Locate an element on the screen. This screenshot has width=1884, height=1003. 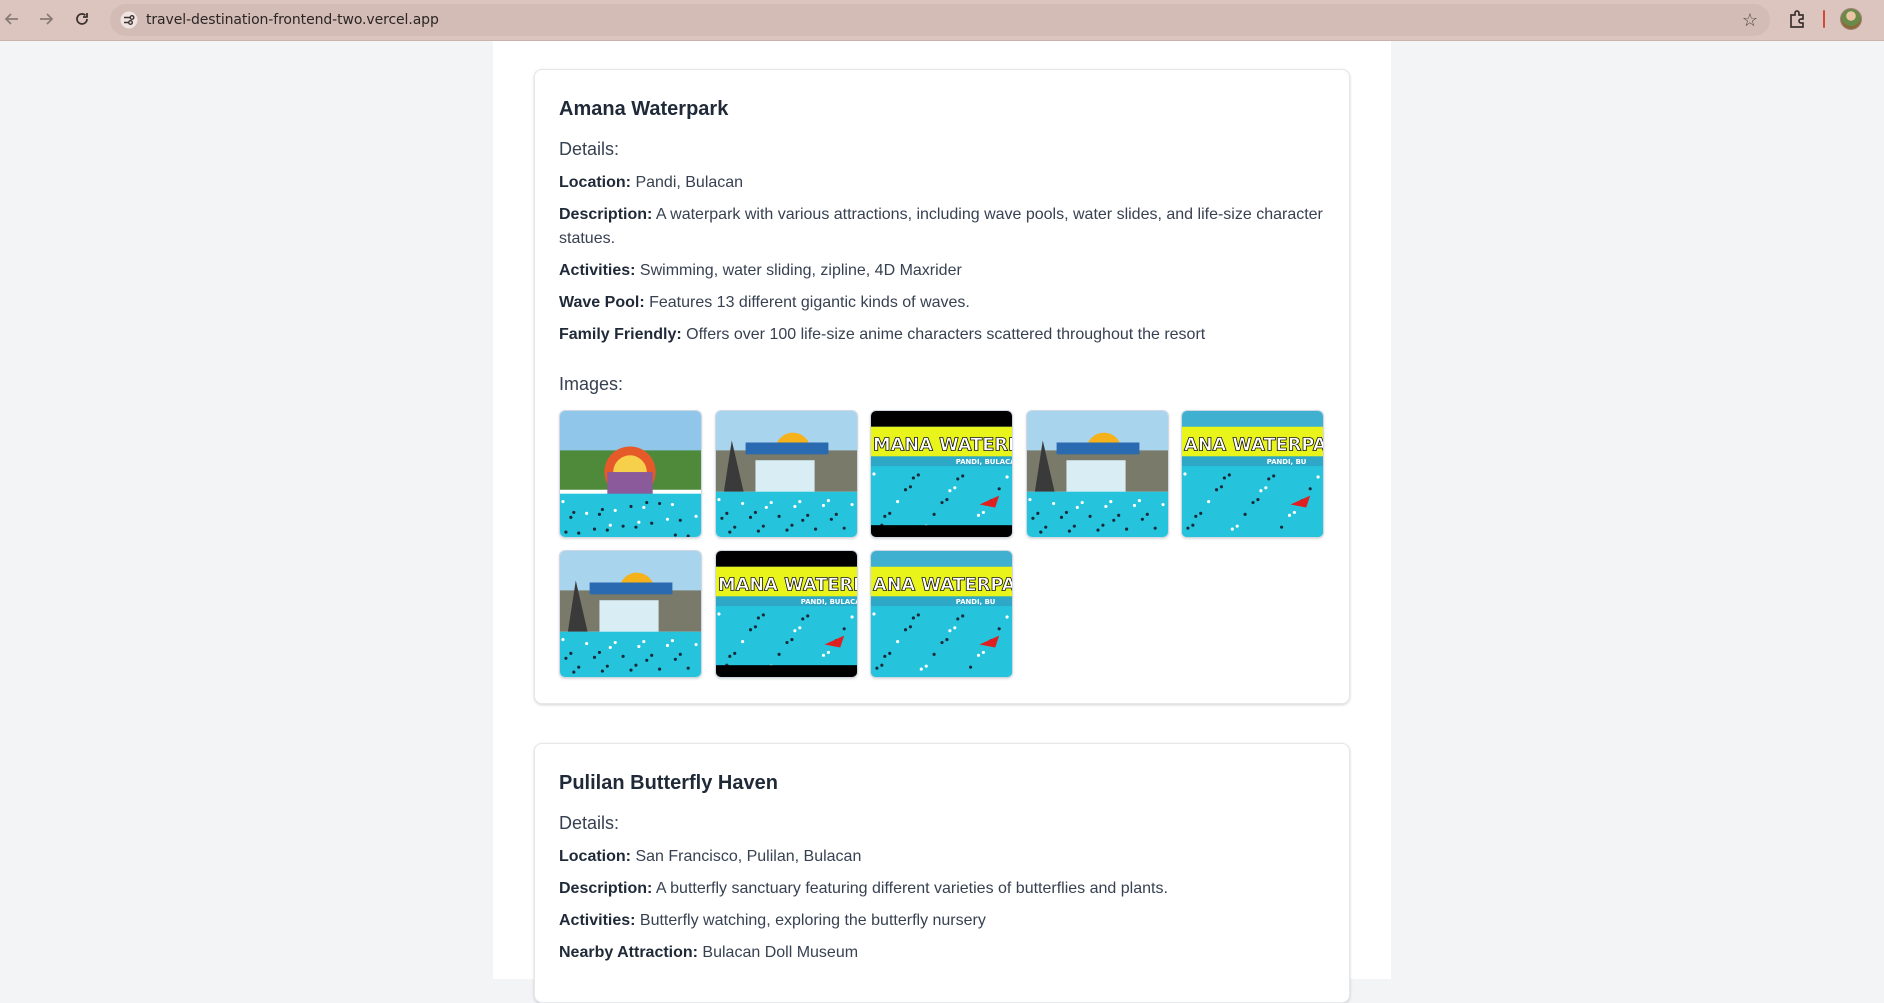
extensions-icon is located at coordinates (1798, 19).